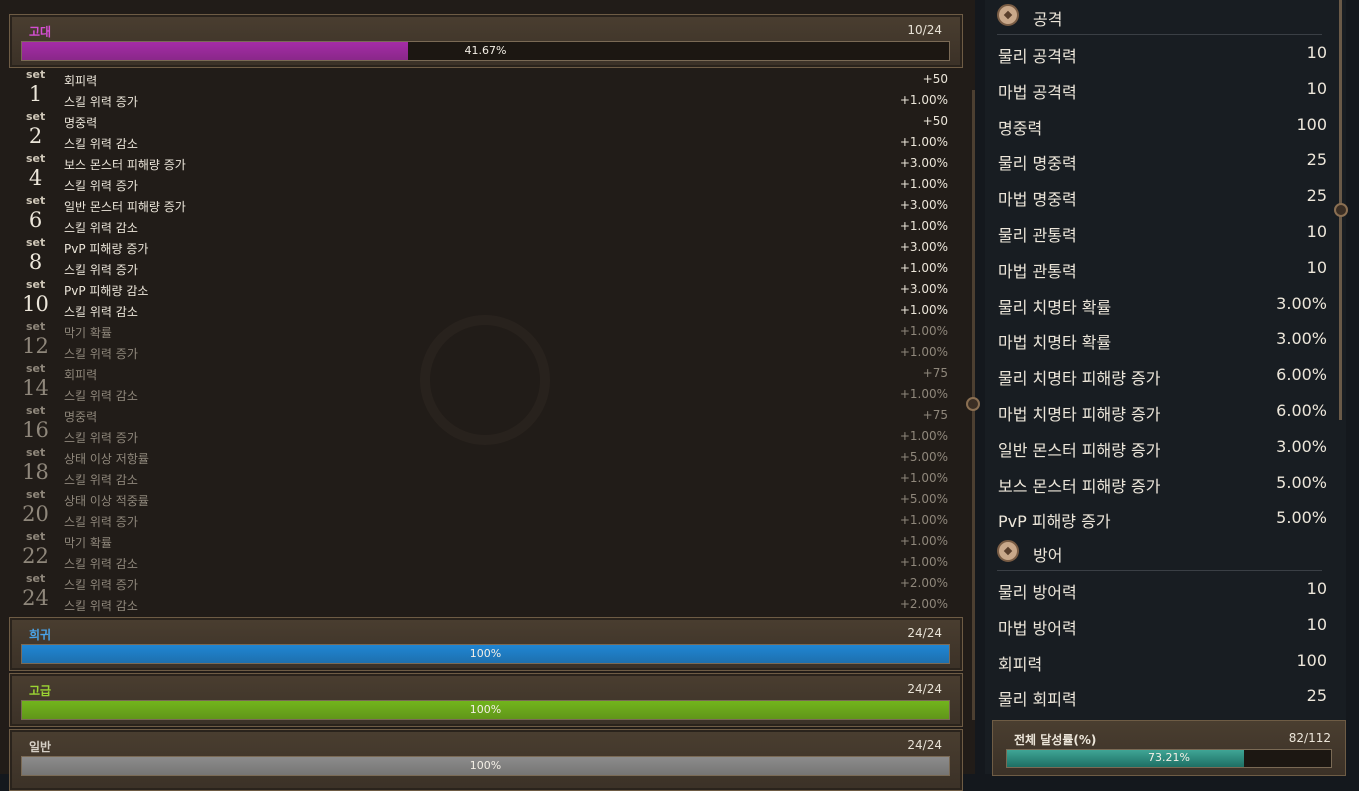 This screenshot has height=791, width=1359. What do you see at coordinates (973, 404) in the screenshot?
I see `divider-knob-icon` at bounding box center [973, 404].